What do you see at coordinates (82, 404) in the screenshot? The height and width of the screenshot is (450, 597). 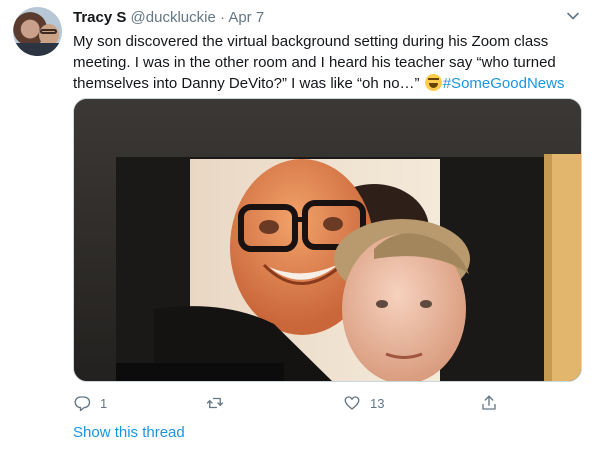 I see `reply-icon` at bounding box center [82, 404].